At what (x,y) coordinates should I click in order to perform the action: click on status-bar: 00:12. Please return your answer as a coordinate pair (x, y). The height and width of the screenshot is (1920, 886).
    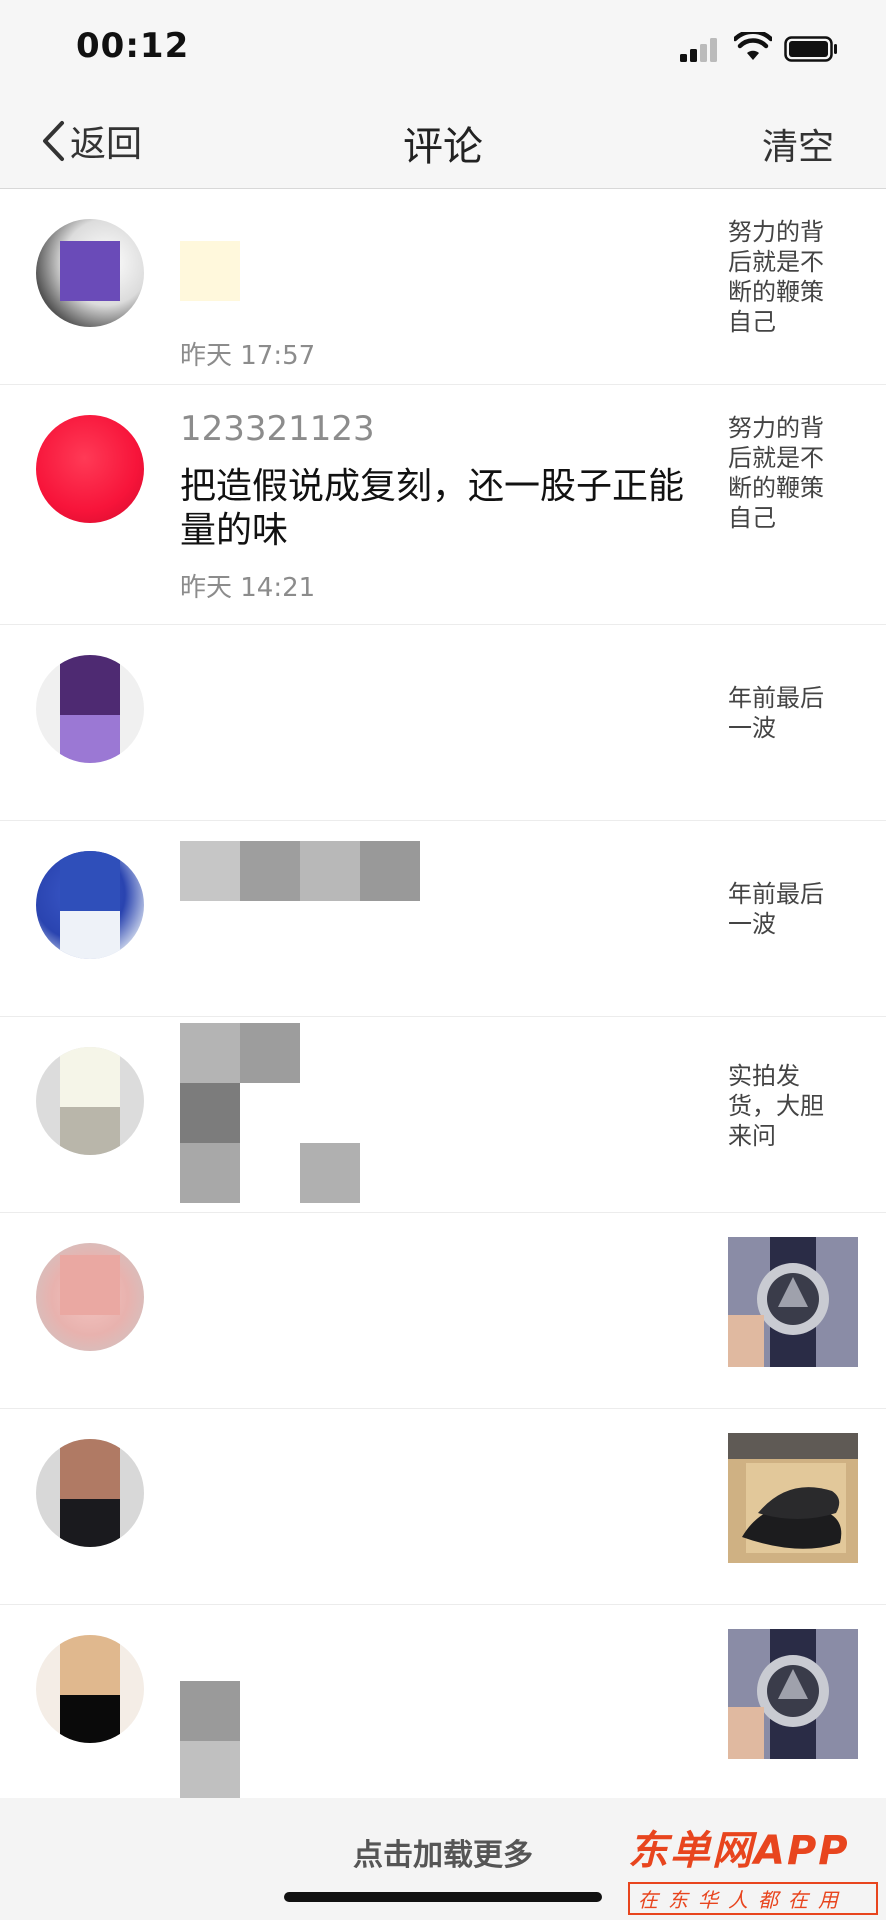
    Looking at the image, I should click on (443, 49).